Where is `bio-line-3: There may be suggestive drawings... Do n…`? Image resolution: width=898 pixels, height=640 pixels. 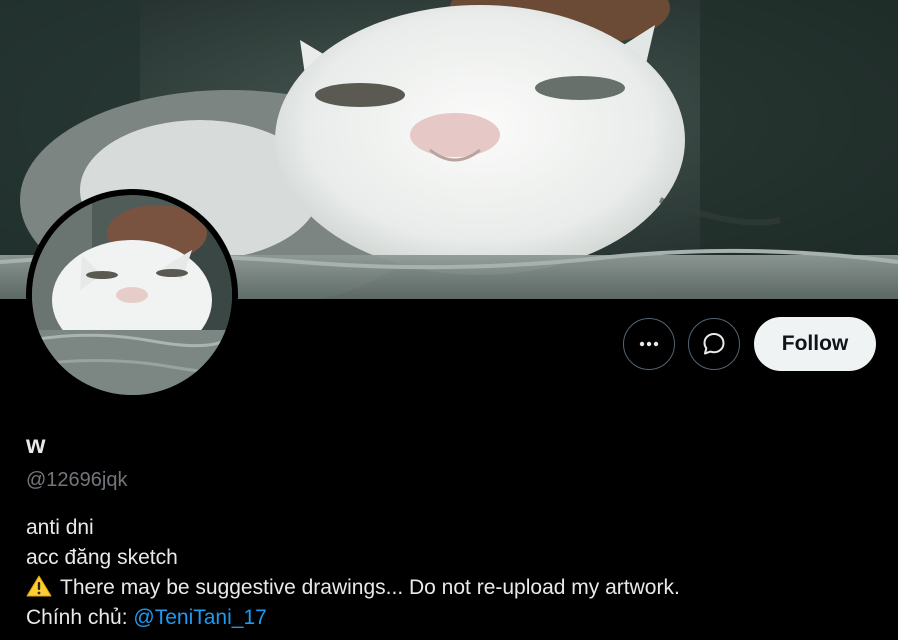 bio-line-3: There may be suggestive drawings... Do n… is located at coordinates (353, 588).